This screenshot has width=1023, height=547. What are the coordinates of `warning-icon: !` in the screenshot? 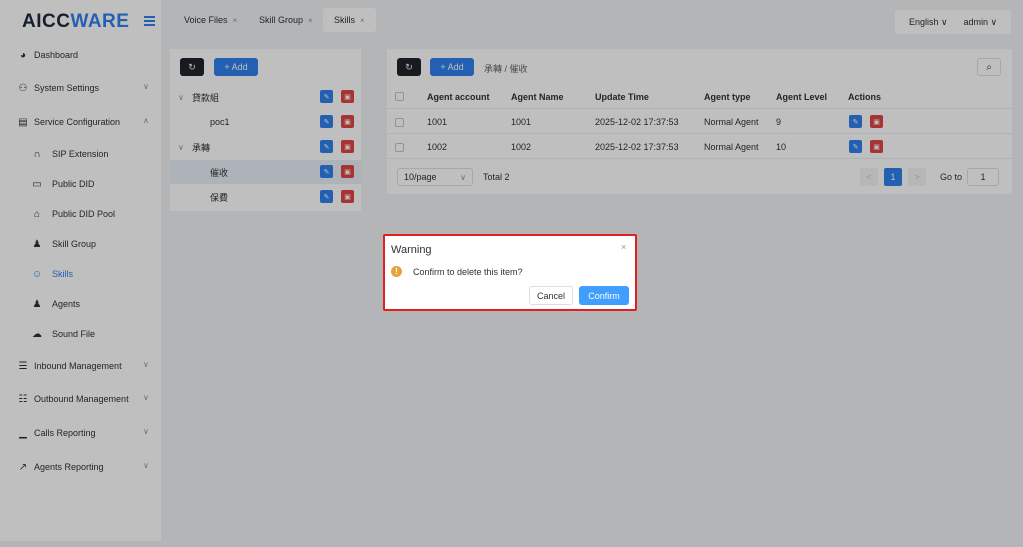 It's located at (396, 271).